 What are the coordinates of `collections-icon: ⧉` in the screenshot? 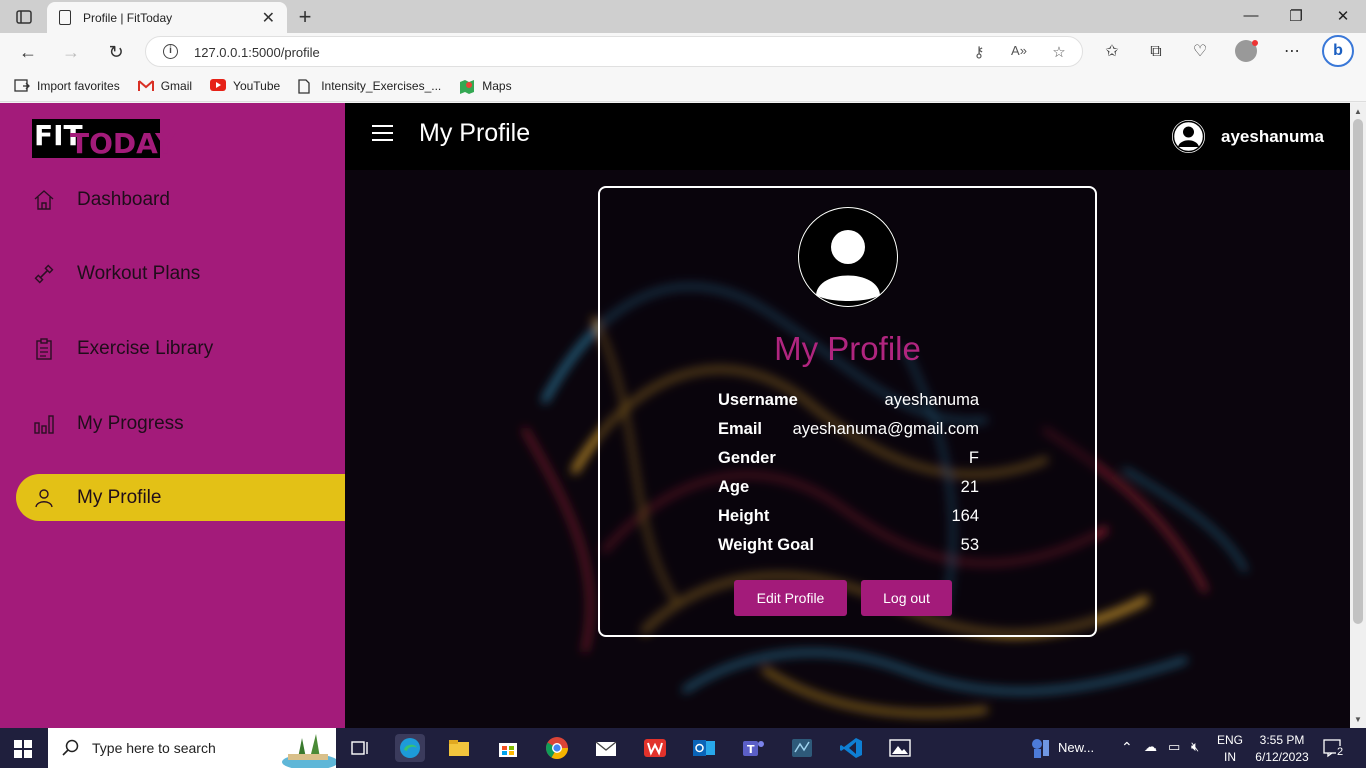 It's located at (1156, 52).